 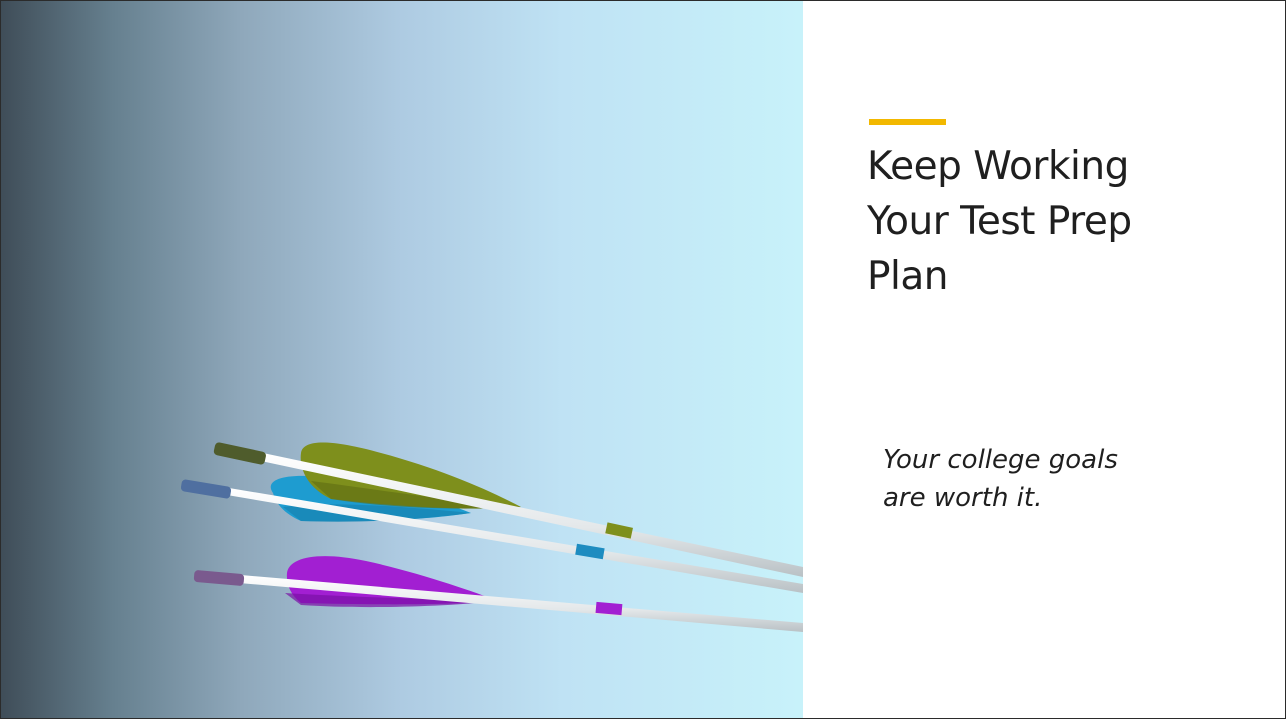 I want to click on blue-nock, so click(x=206, y=489).